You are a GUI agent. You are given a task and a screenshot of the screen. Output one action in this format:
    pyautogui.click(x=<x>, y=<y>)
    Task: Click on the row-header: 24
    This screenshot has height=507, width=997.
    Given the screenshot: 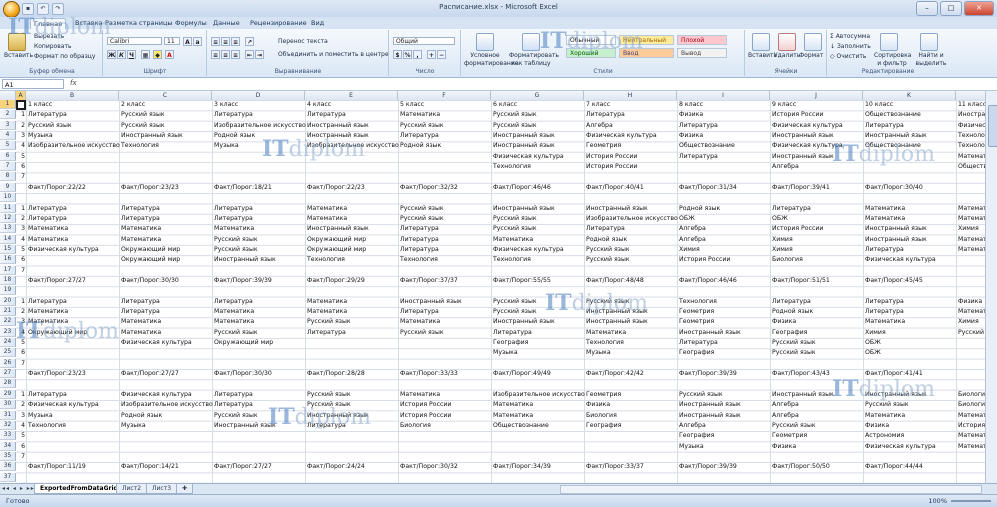 What is the action you would take?
    pyautogui.click(x=8, y=343)
    